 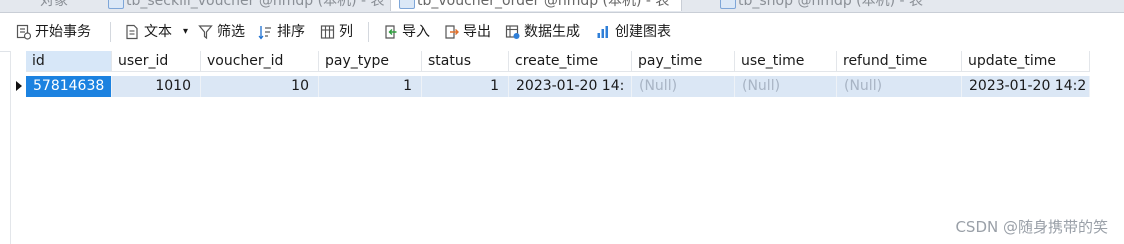 What do you see at coordinates (291, 32) in the screenshot?
I see `sort-label: 排序` at bounding box center [291, 32].